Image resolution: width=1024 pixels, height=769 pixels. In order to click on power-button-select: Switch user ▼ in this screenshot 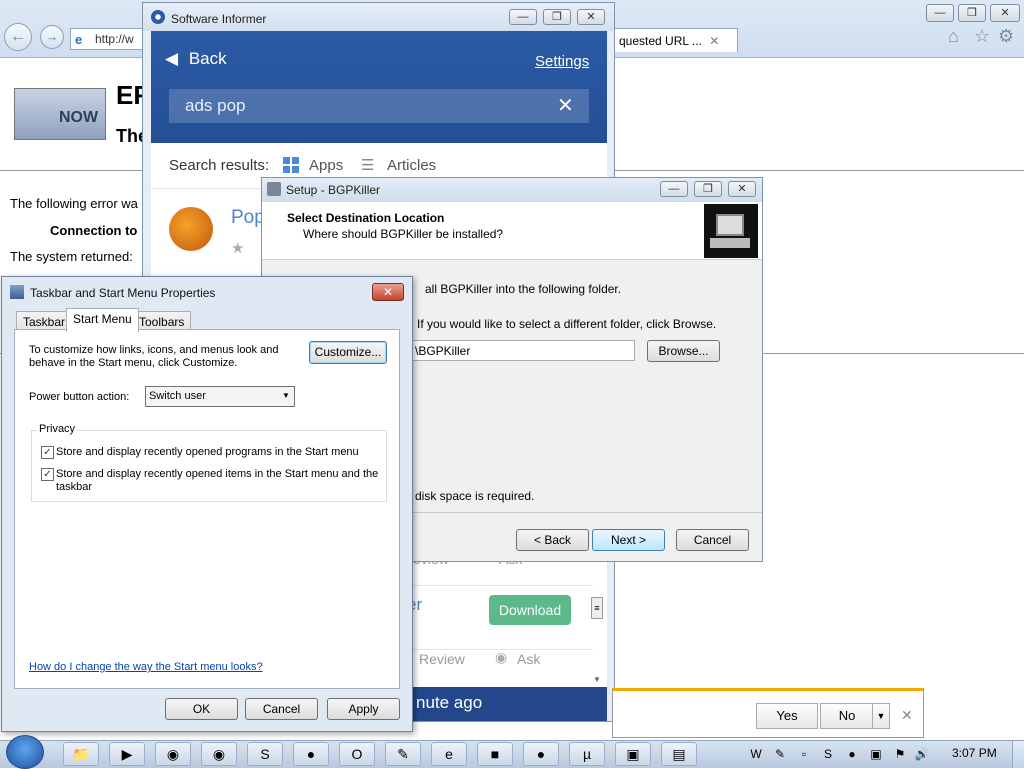, I will do `click(220, 396)`.